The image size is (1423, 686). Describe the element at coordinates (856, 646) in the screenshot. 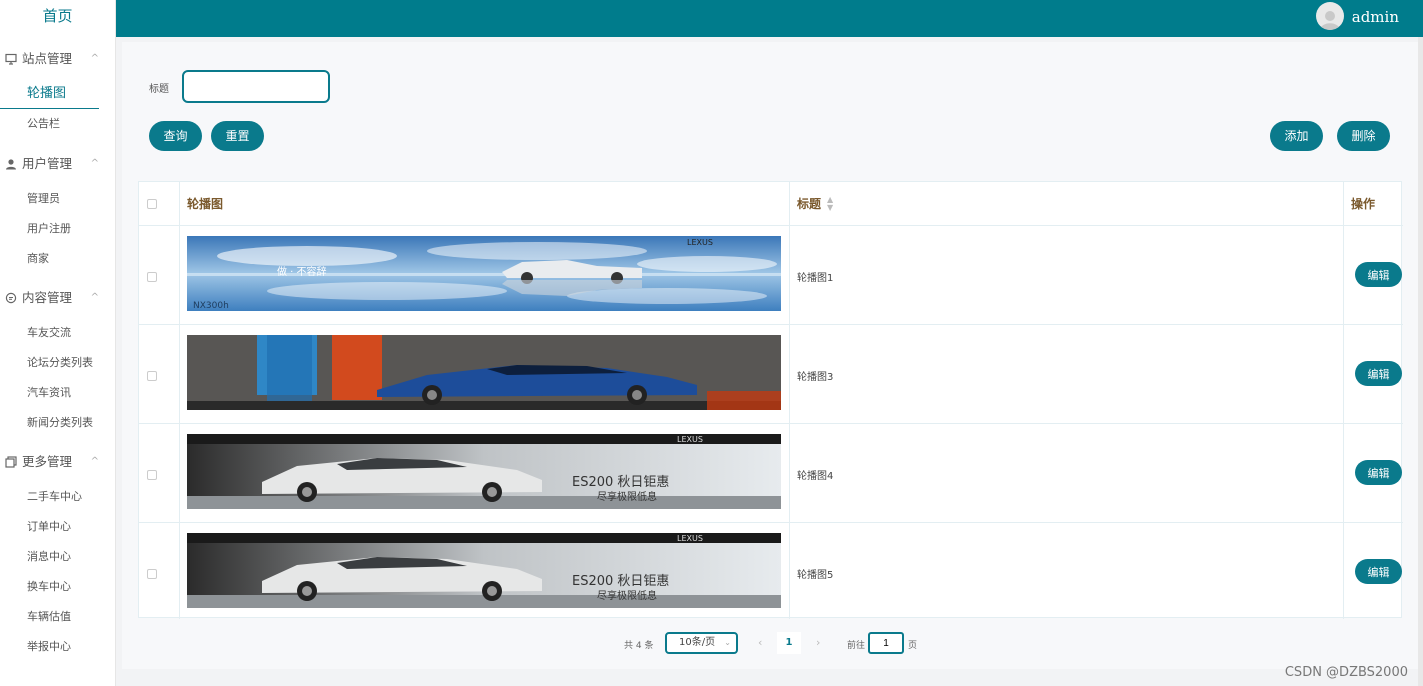

I see `goto-label: 前往` at that location.